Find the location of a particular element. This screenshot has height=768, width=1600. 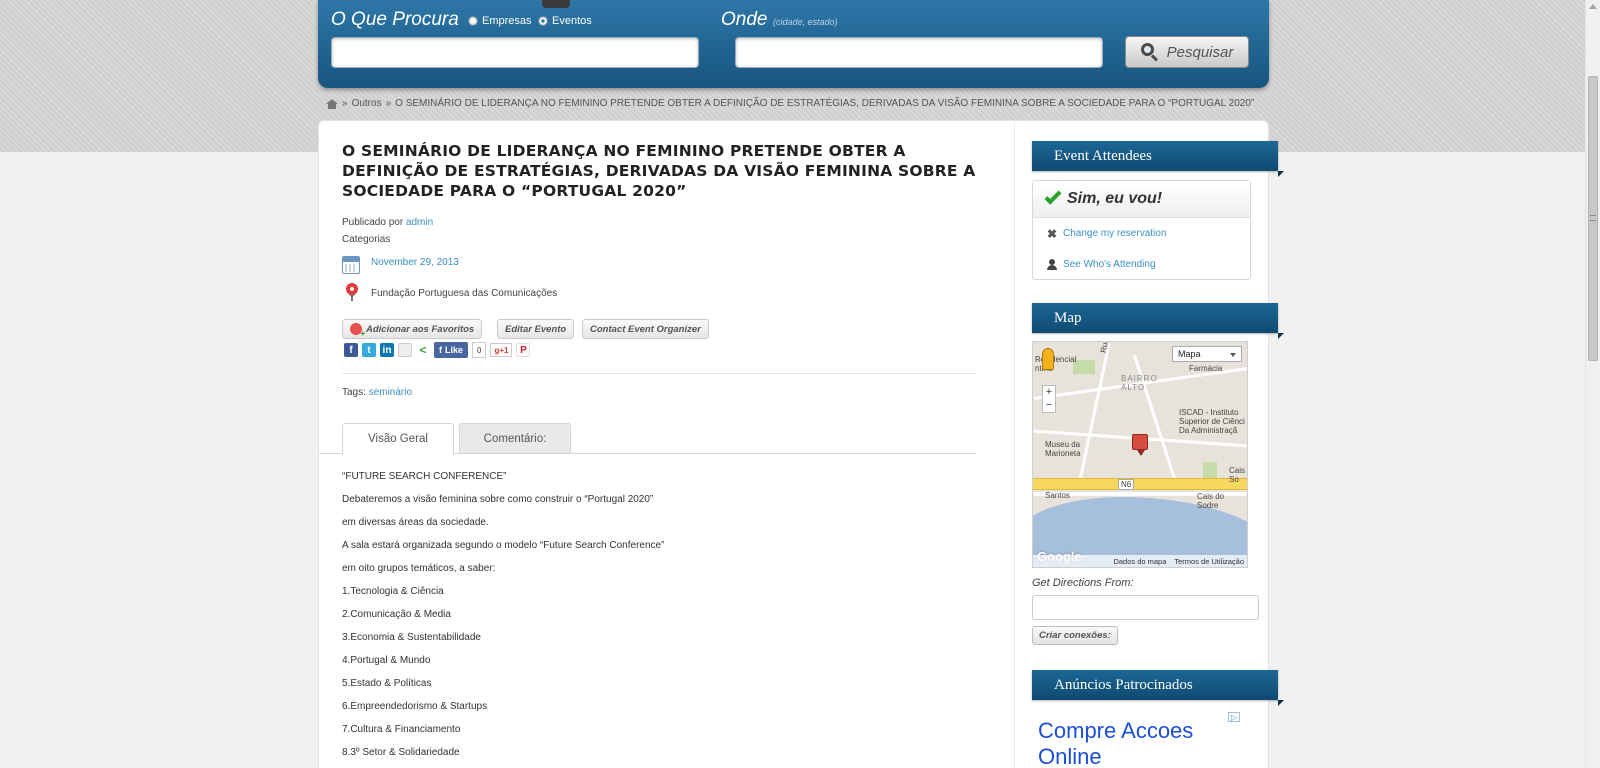

map-label-cais-sodre: Cais do Sodre is located at coordinates (1211, 501).